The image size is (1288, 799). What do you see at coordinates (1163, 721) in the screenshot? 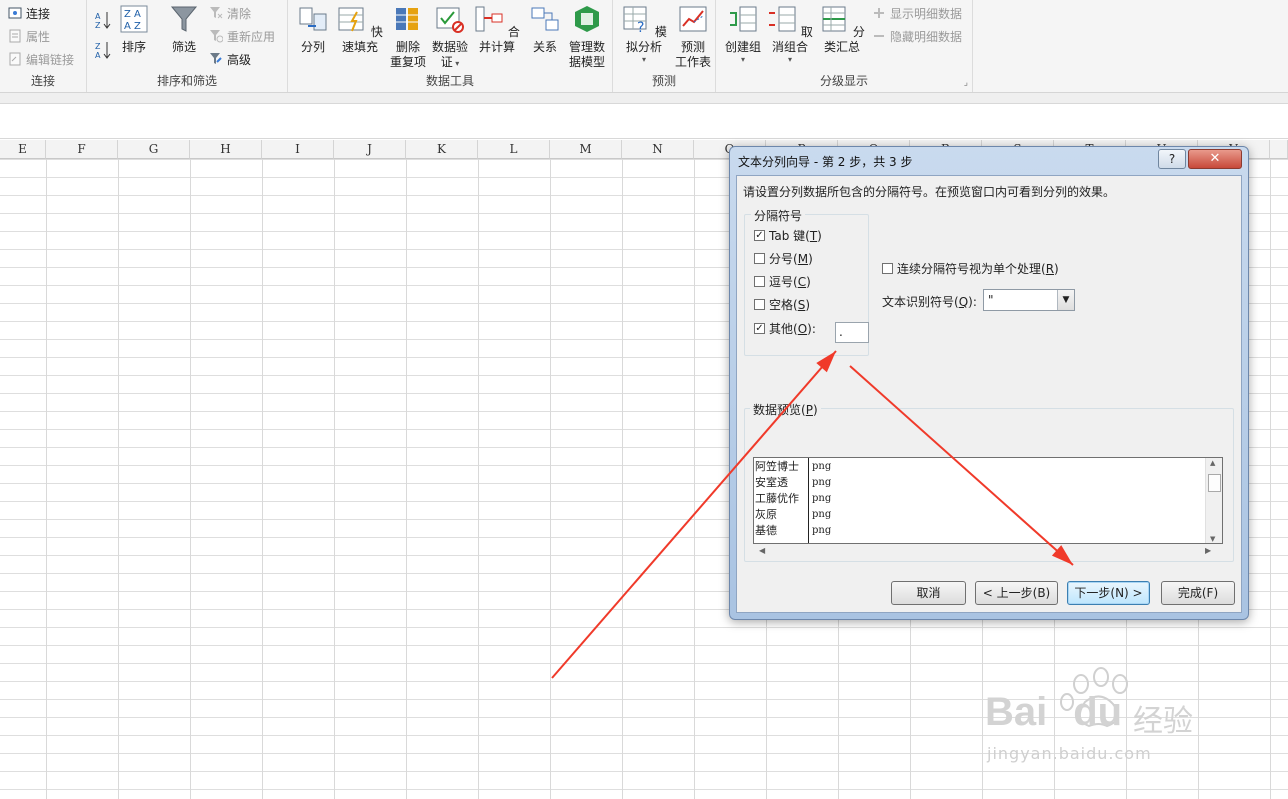
I see `watermark-cn: 经验` at bounding box center [1163, 721].